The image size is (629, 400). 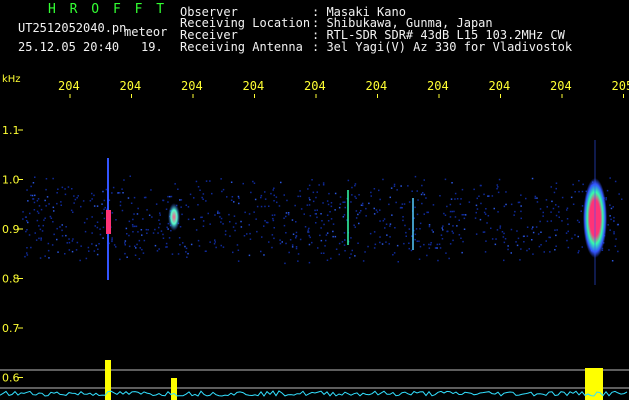 What do you see at coordinates (11, 79) in the screenshot?
I see `y-unit-label: kHz` at bounding box center [11, 79].